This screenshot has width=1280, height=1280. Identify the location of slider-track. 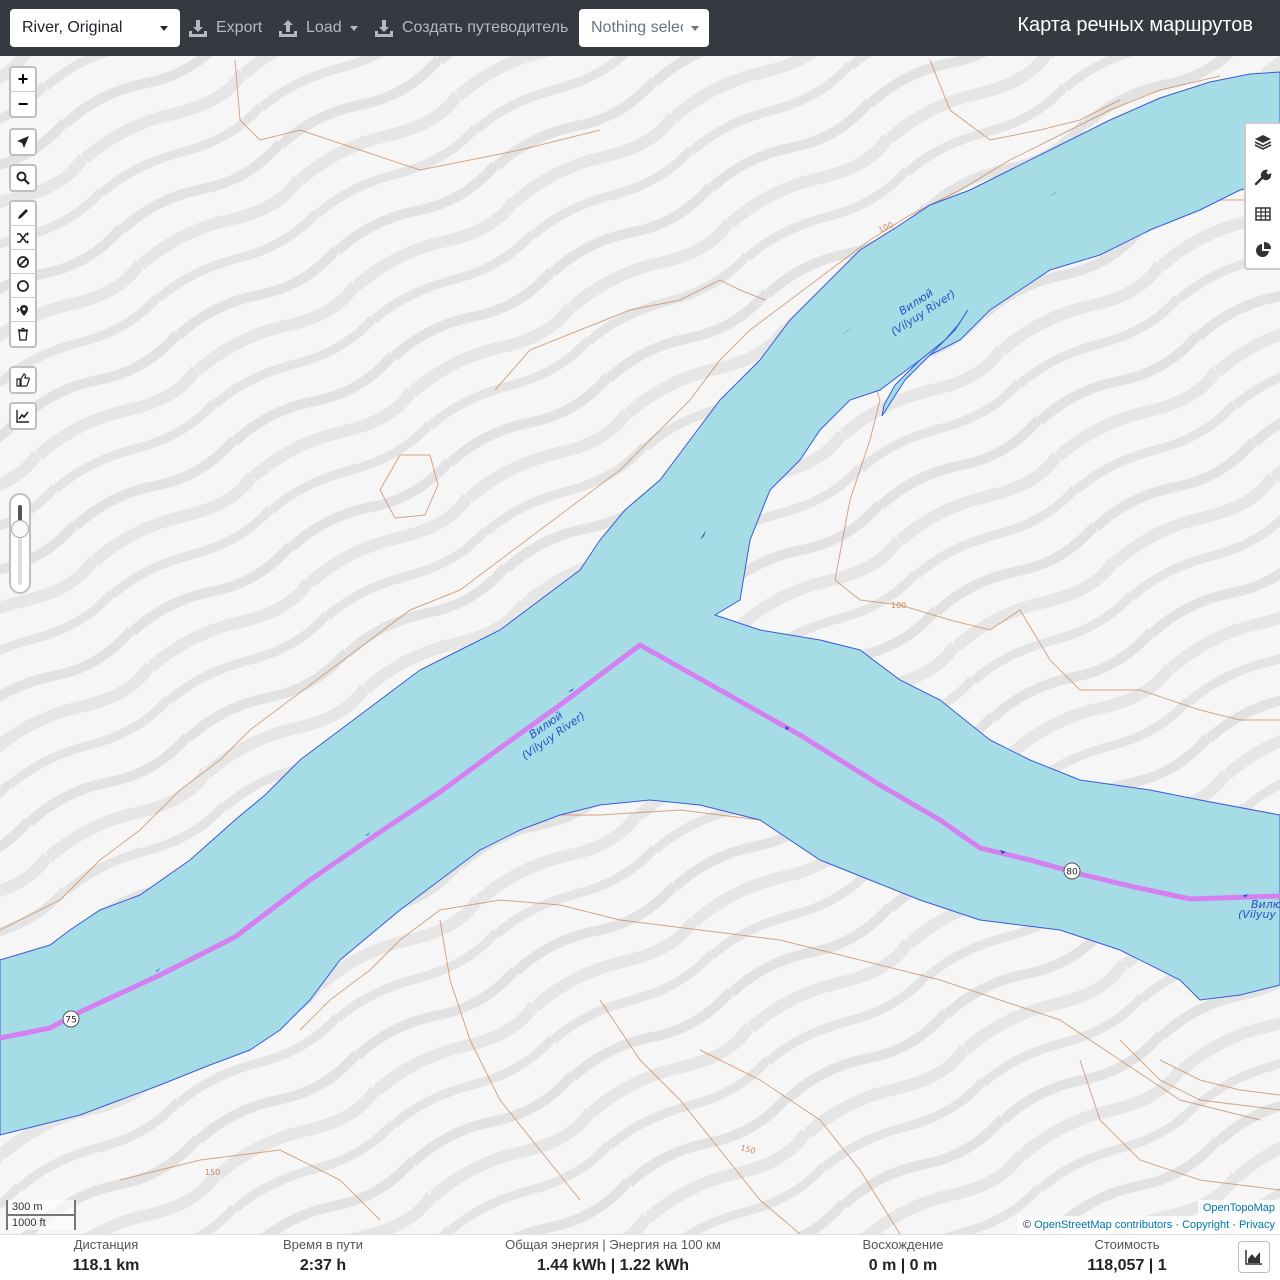
(20, 545).